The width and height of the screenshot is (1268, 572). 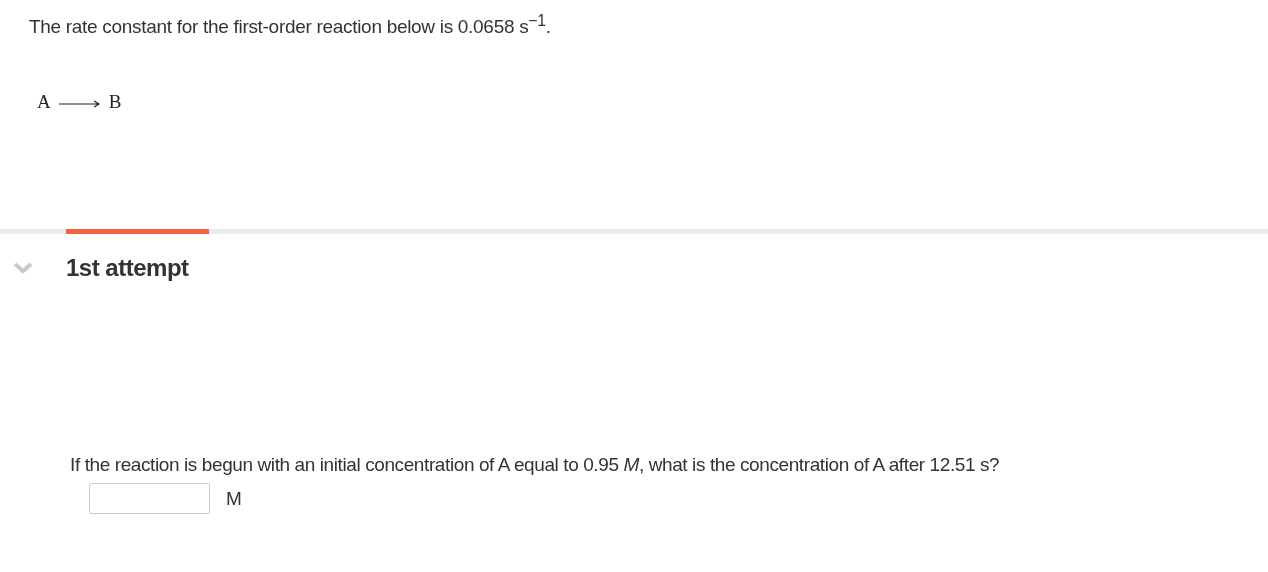 I want to click on chevron-icon, so click(x=23, y=268).